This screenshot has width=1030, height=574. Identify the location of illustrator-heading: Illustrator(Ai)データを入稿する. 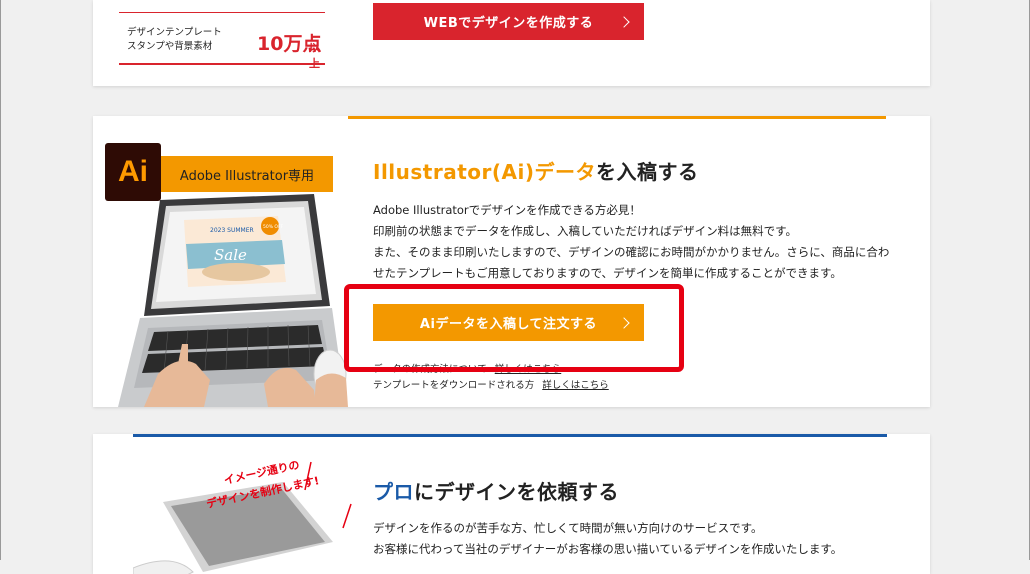
(536, 170).